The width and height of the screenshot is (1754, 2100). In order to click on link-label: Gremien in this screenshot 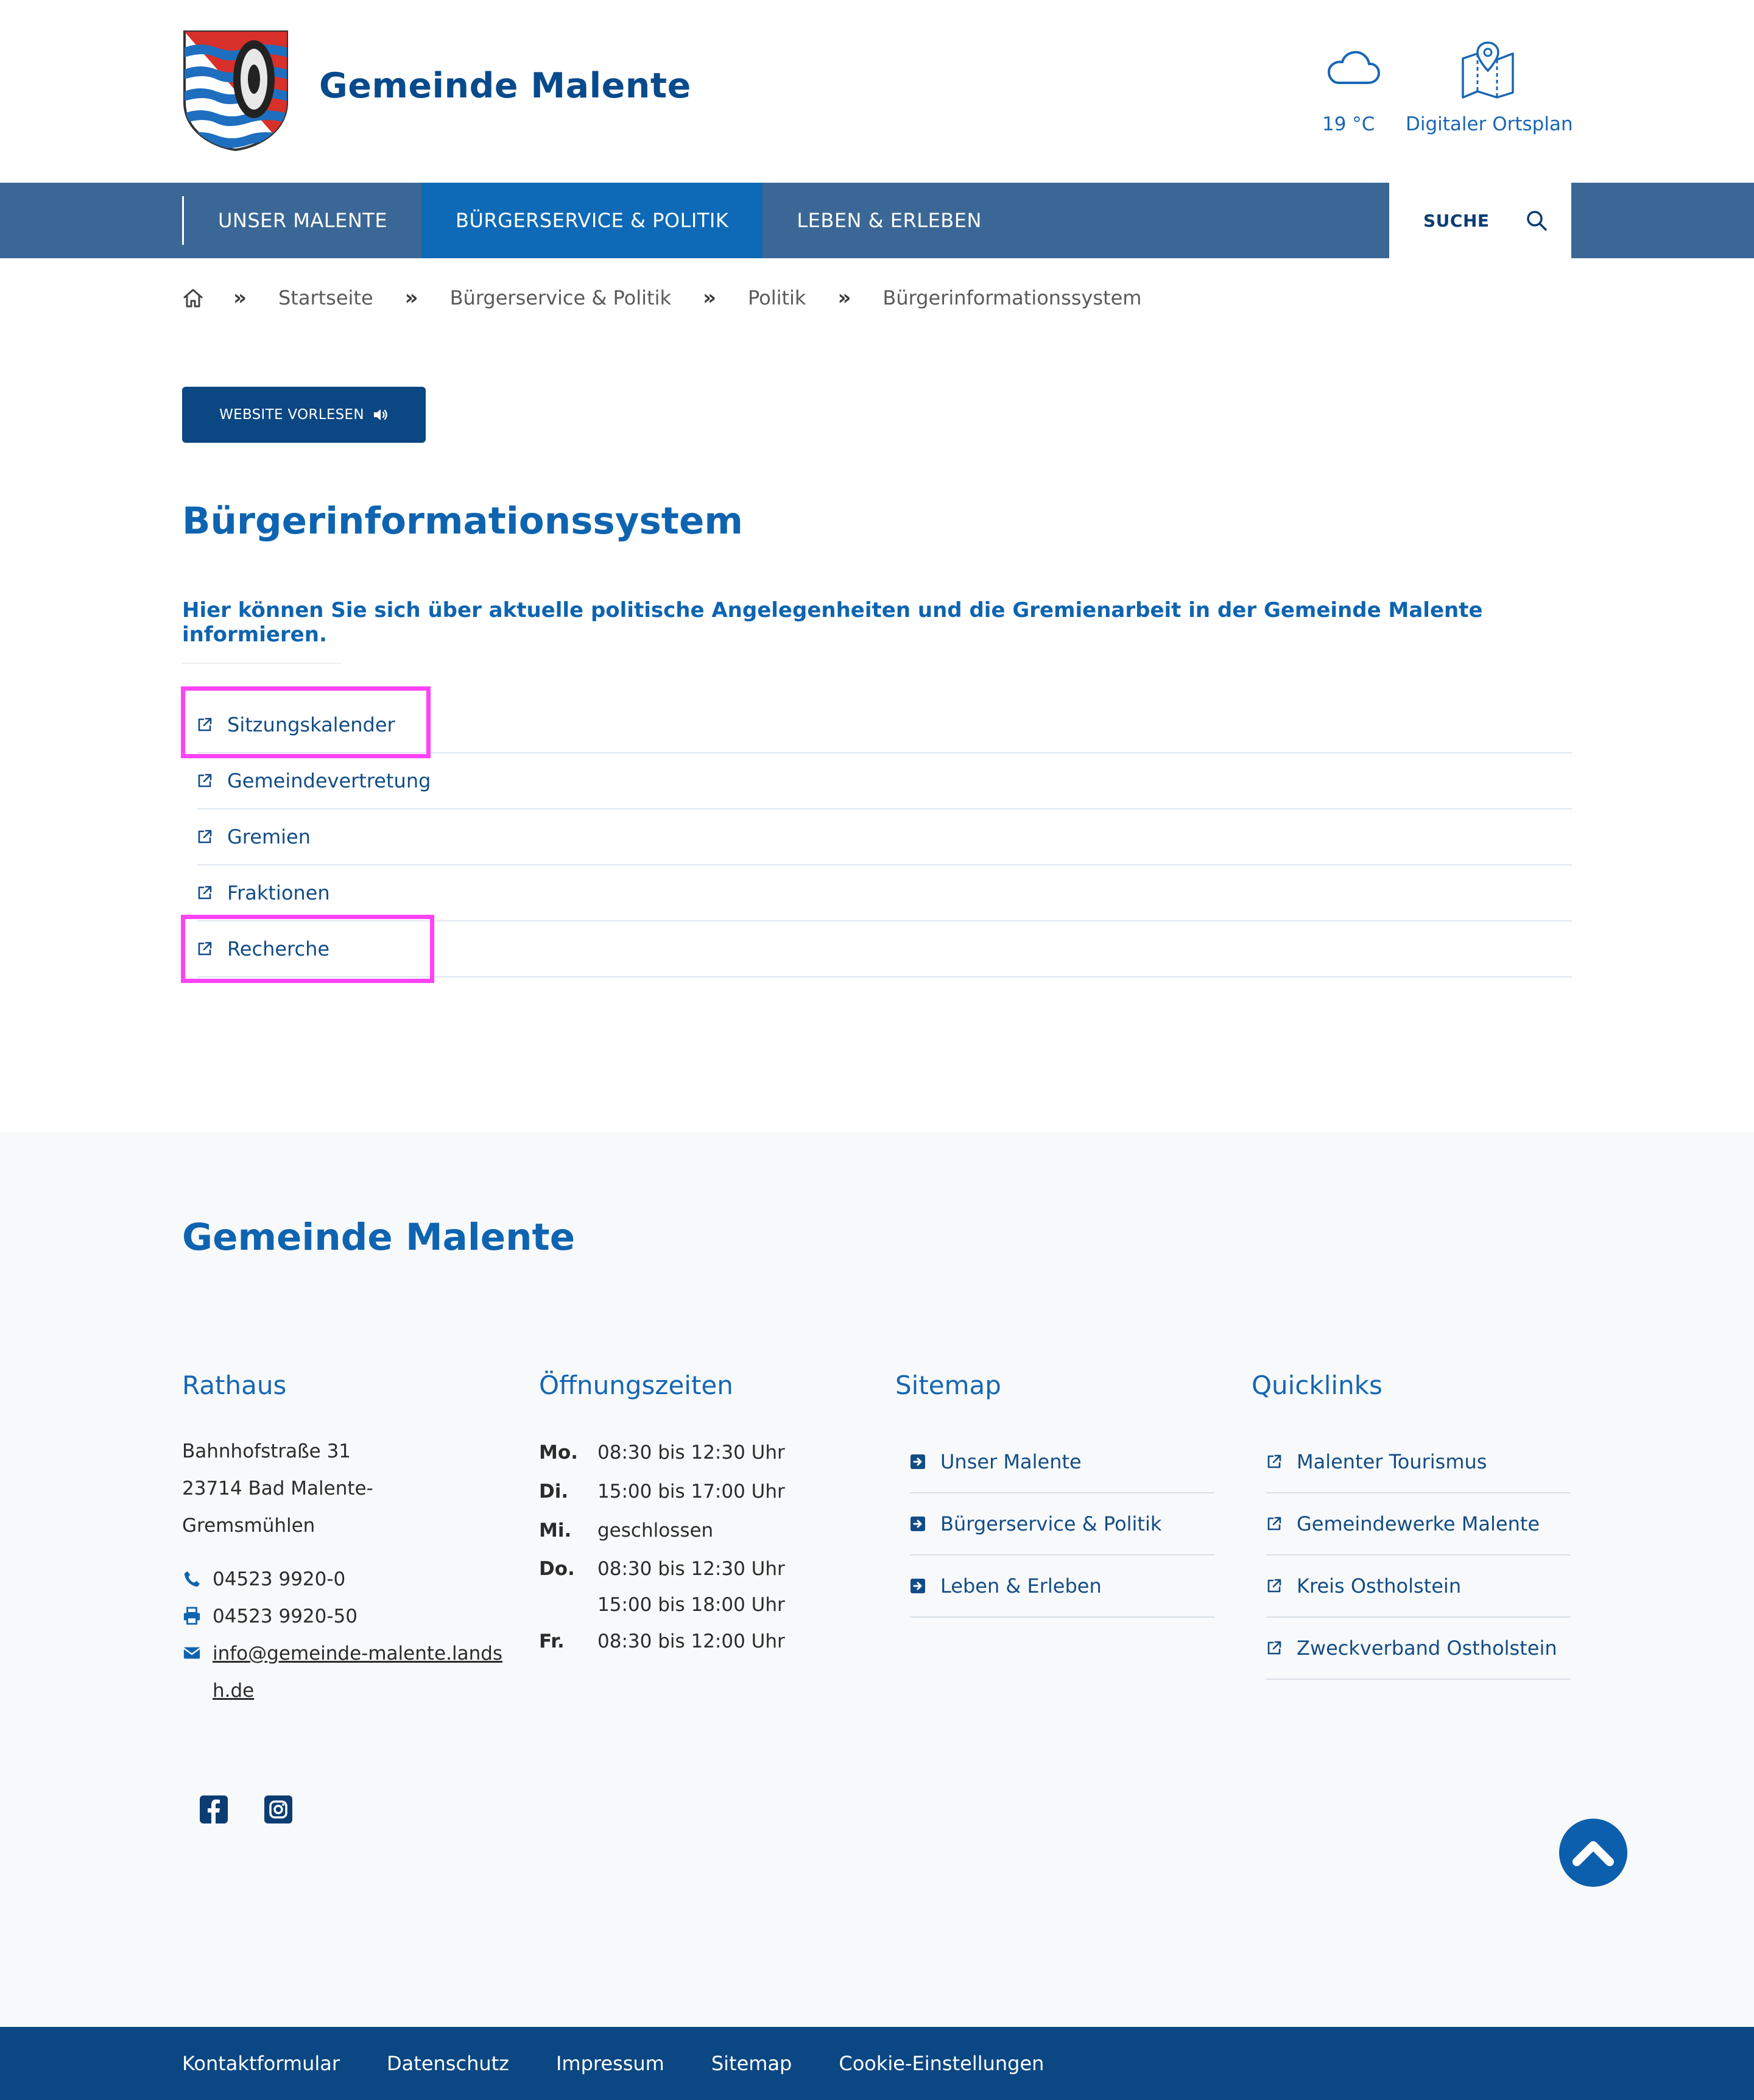, I will do `click(269, 837)`.